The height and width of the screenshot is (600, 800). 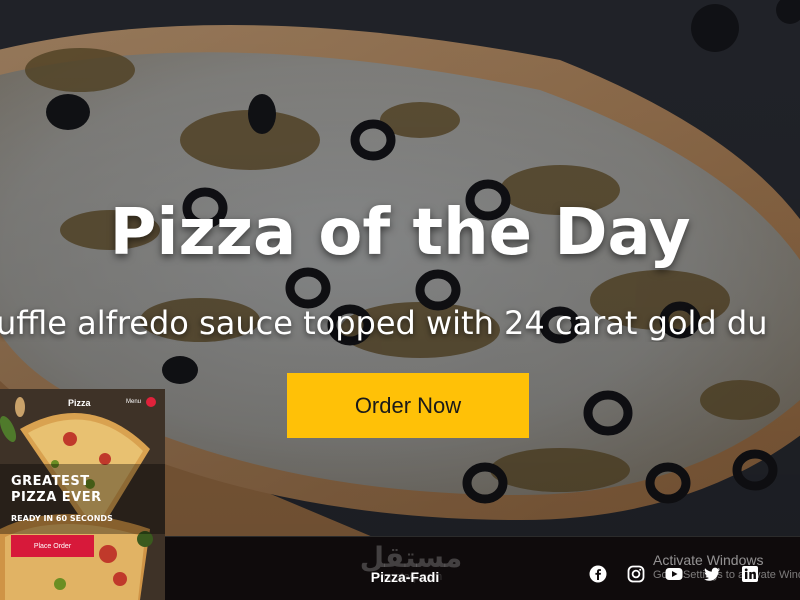 What do you see at coordinates (712, 574) in the screenshot?
I see `twitter-icon` at bounding box center [712, 574].